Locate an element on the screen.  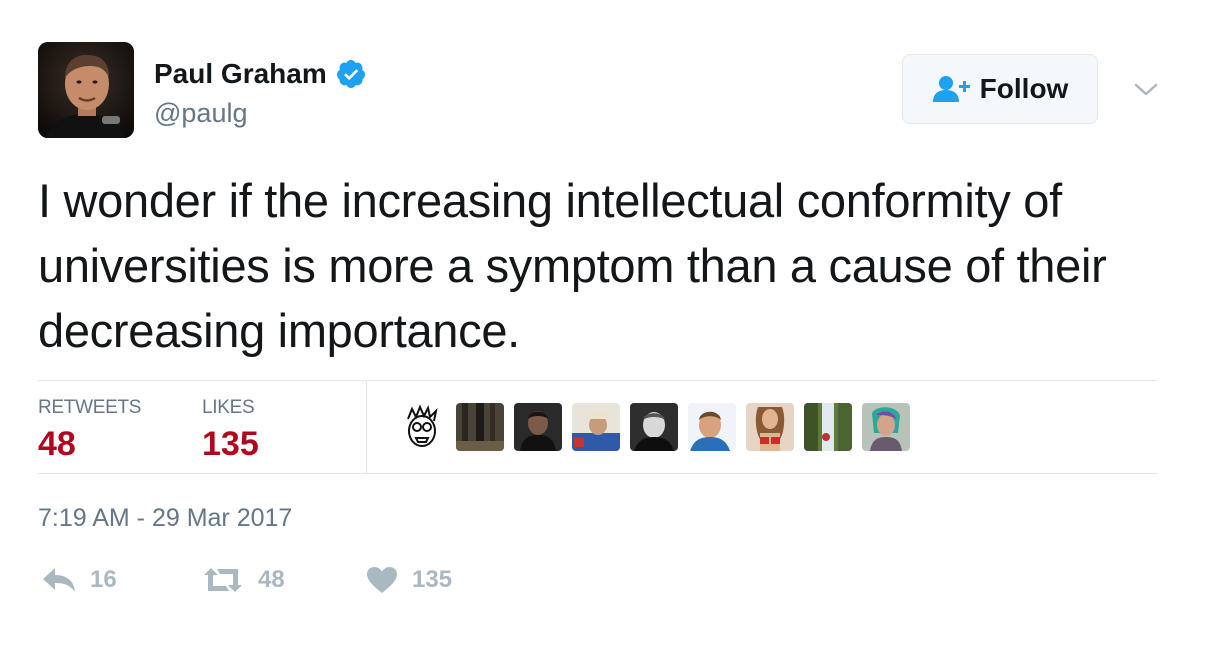
follow-user-icon is located at coordinates (951, 89).